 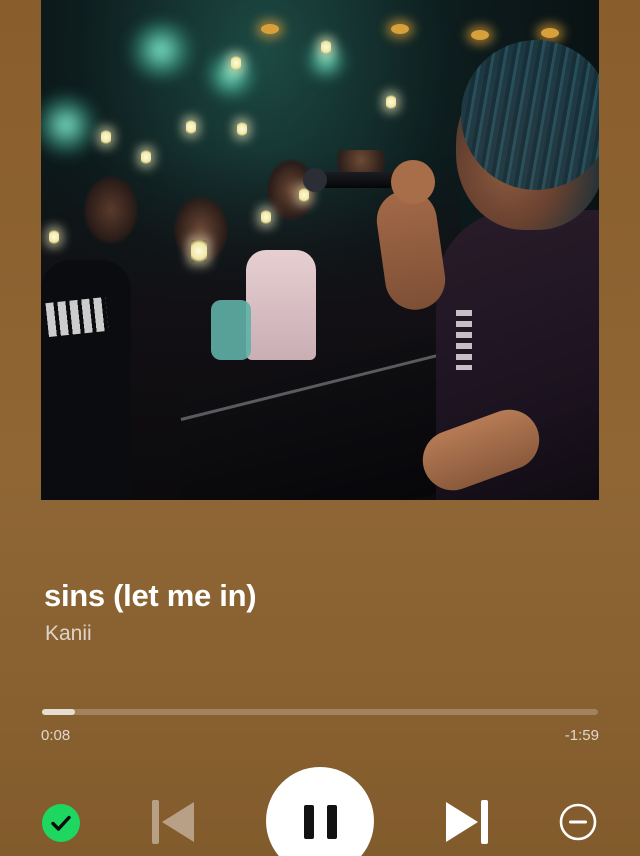 What do you see at coordinates (320, 712) in the screenshot?
I see `progress-bar` at bounding box center [320, 712].